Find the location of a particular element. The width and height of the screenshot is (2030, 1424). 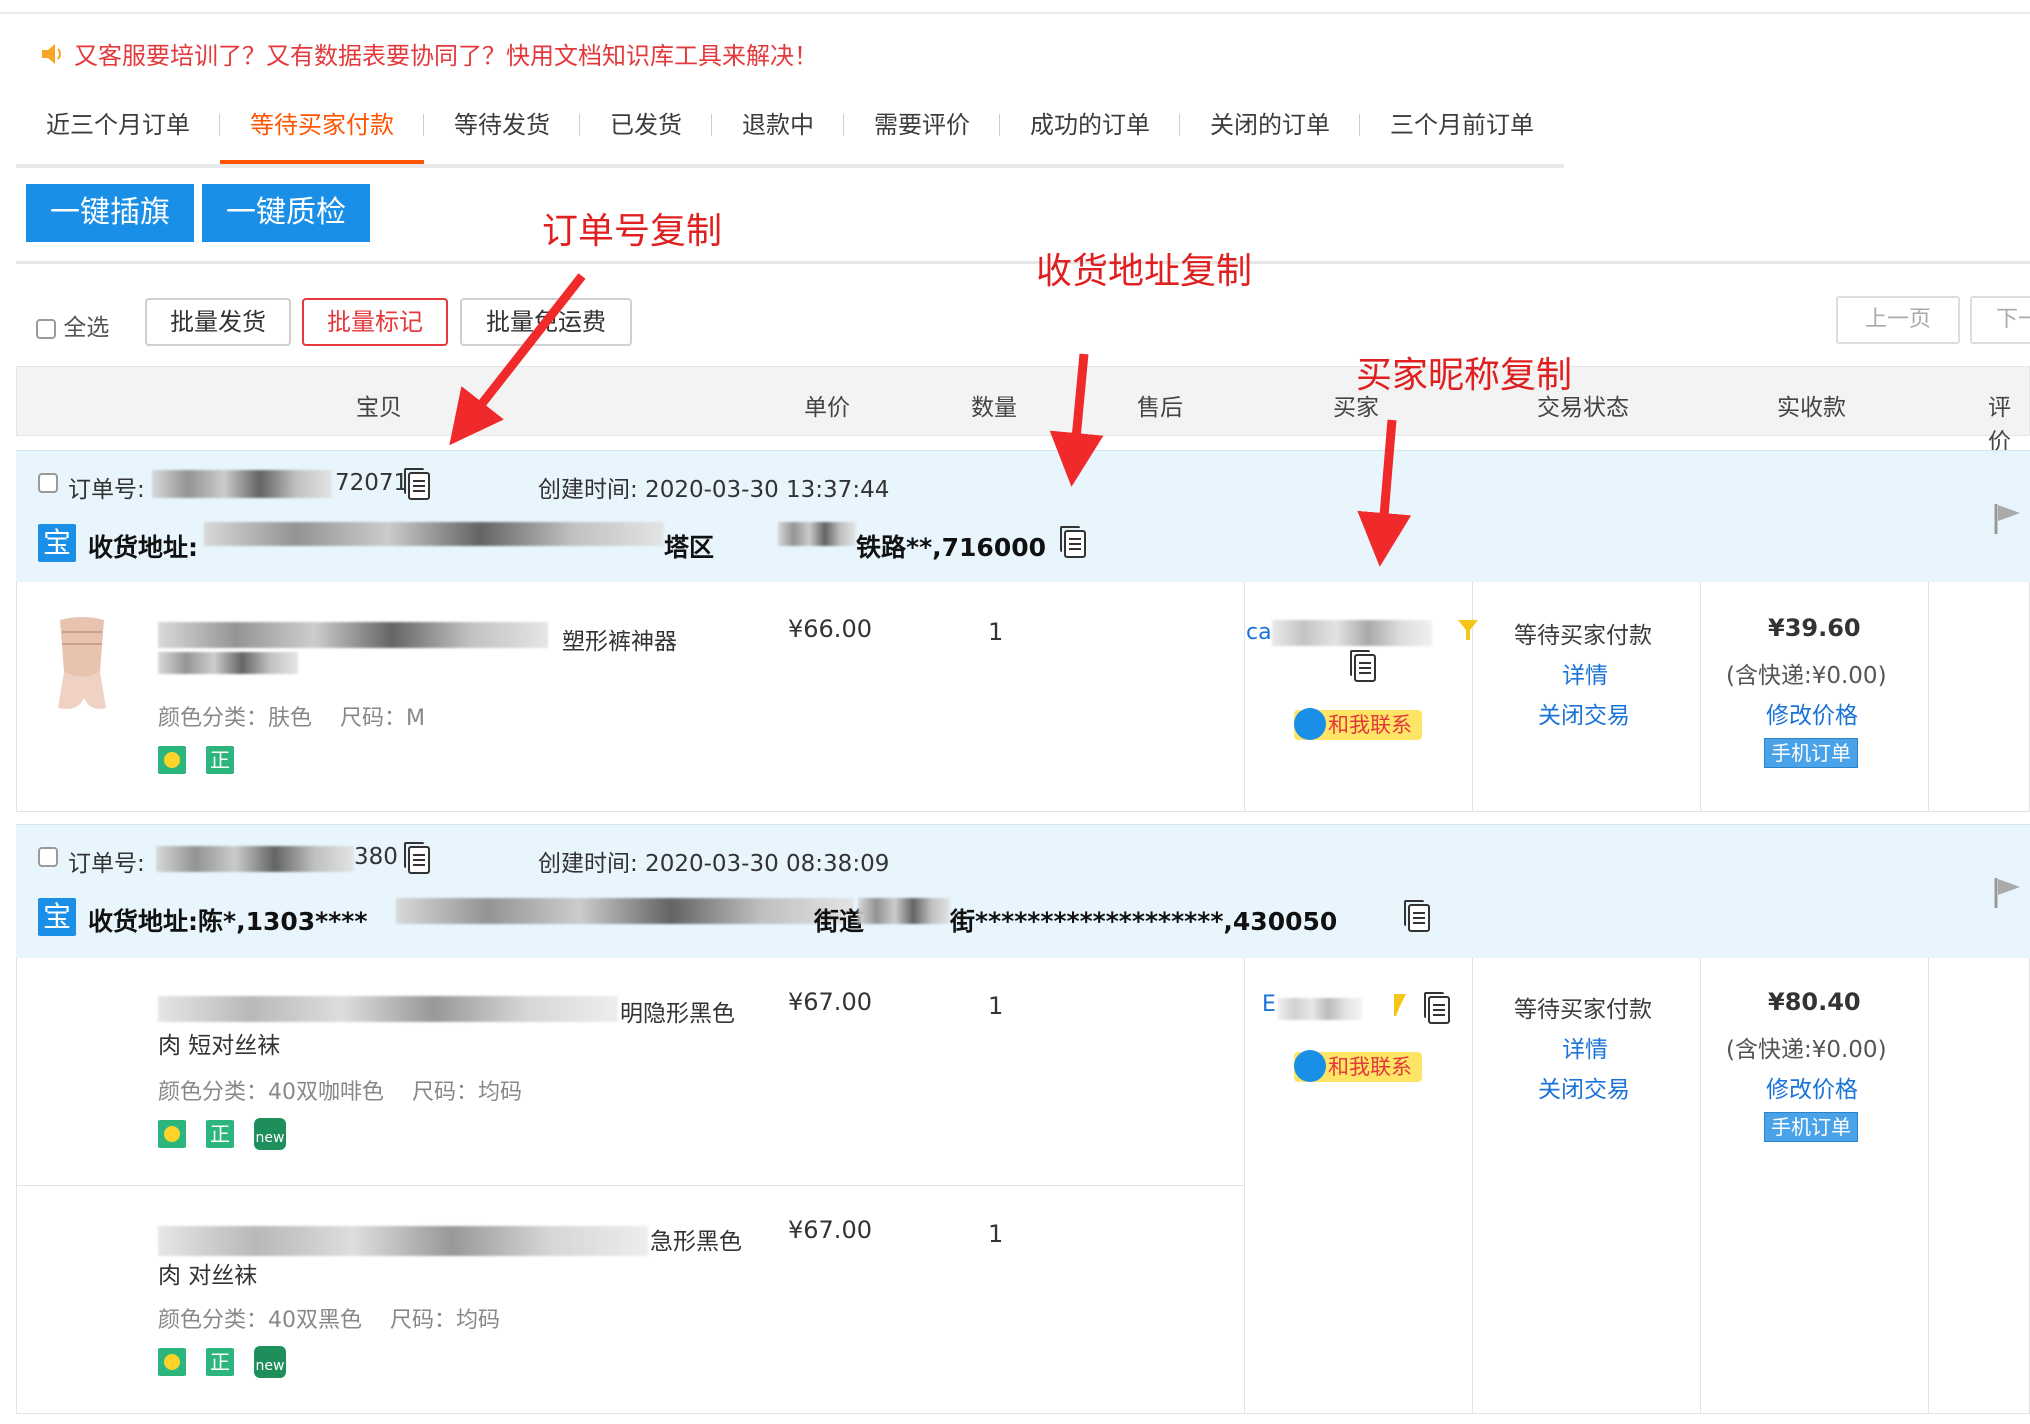

tab-refunding: 退款中 is located at coordinates (778, 130).